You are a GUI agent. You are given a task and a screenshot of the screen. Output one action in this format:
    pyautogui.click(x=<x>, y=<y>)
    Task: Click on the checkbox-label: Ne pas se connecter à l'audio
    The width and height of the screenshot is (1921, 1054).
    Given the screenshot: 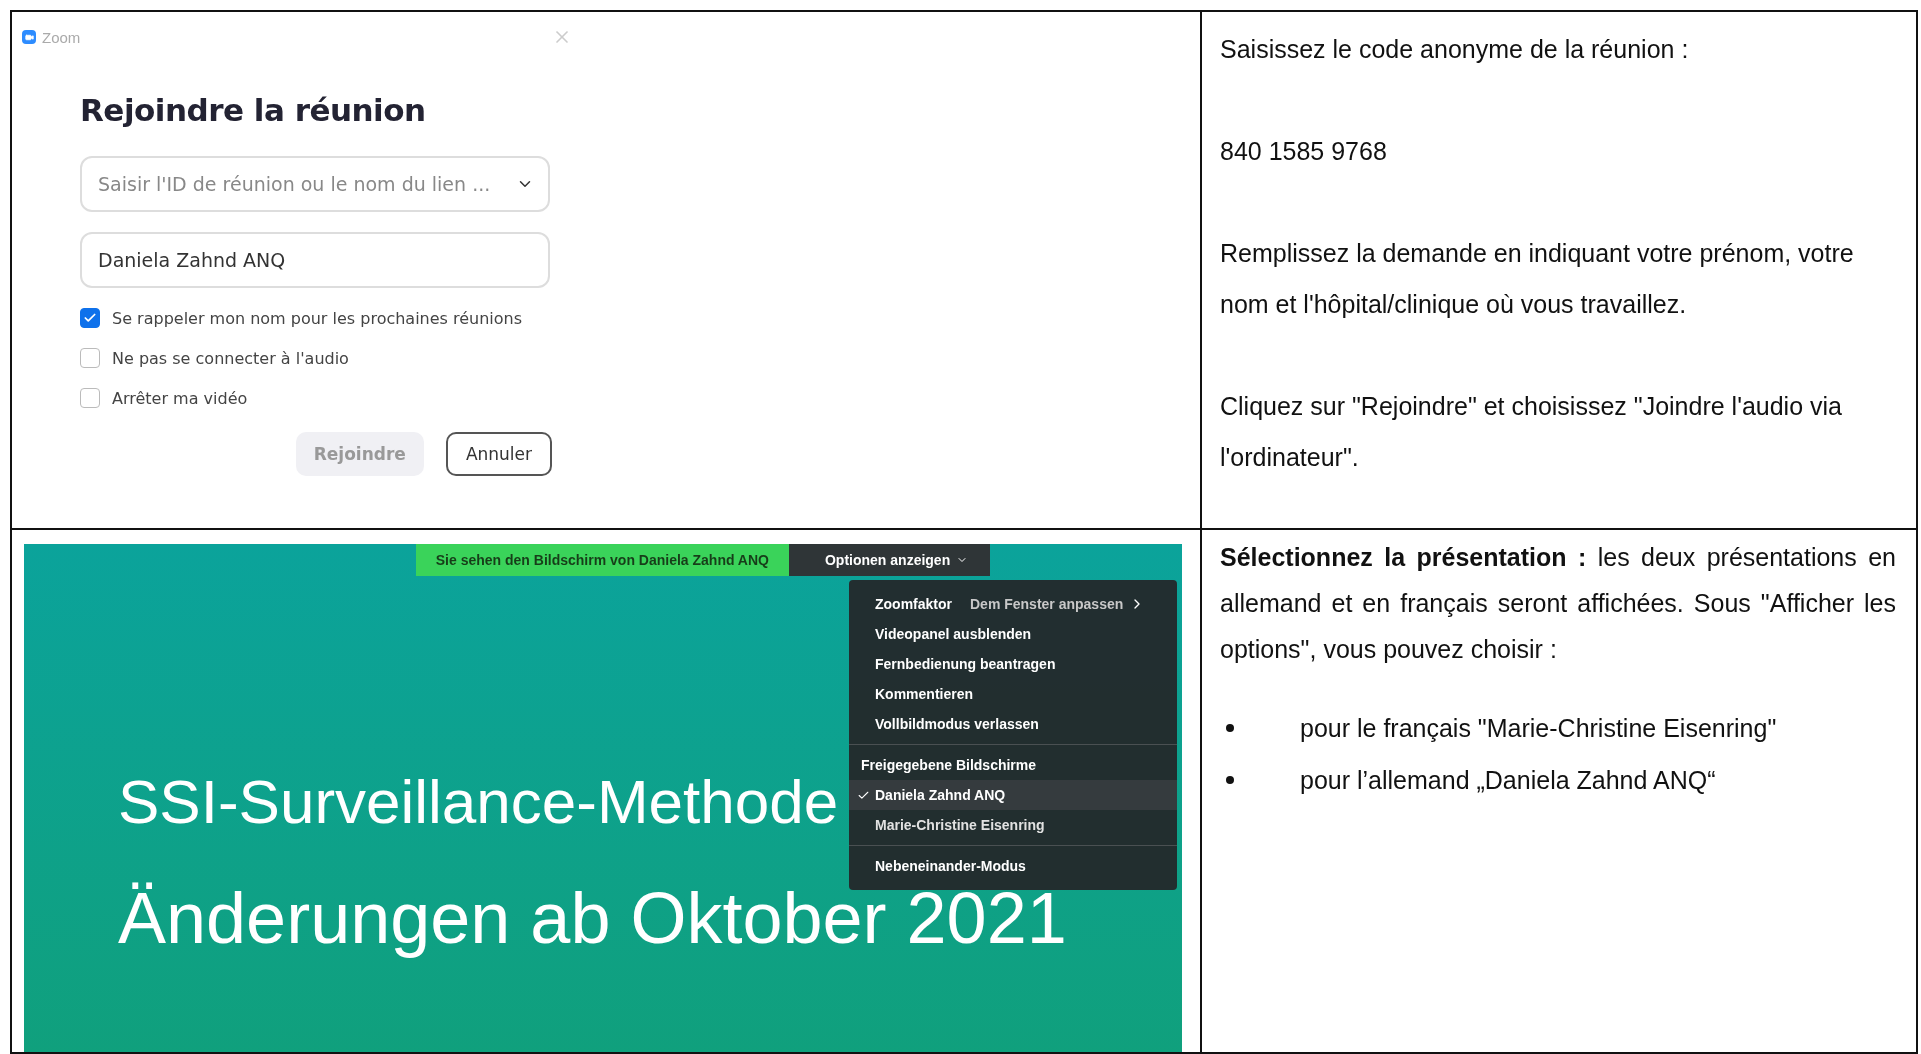 What is the action you would take?
    pyautogui.click(x=230, y=358)
    